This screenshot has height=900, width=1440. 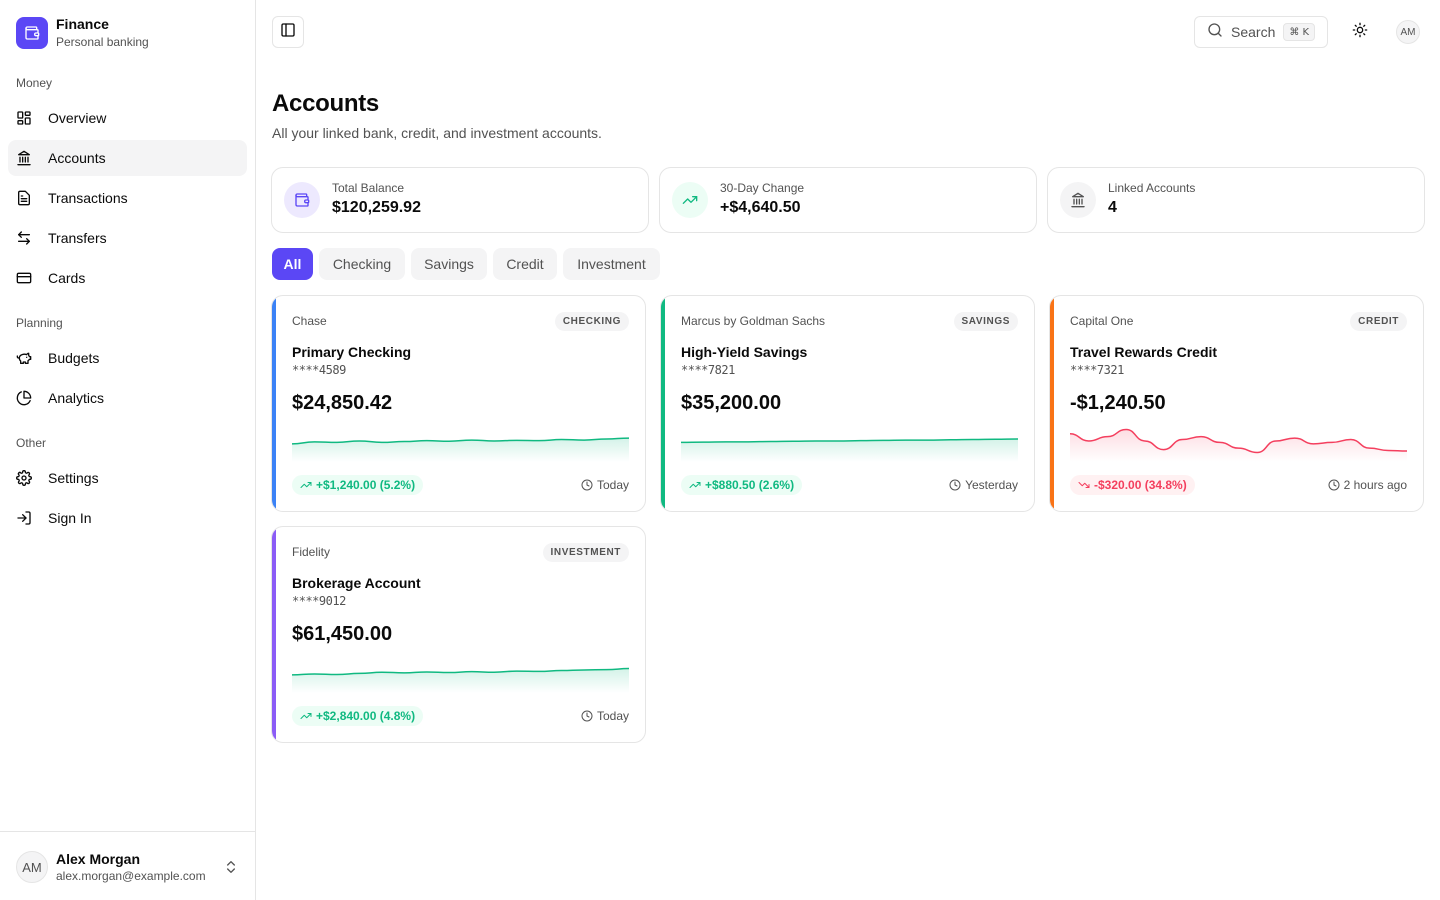 I want to click on sidebar-item-label: Accounts, so click(x=77, y=158).